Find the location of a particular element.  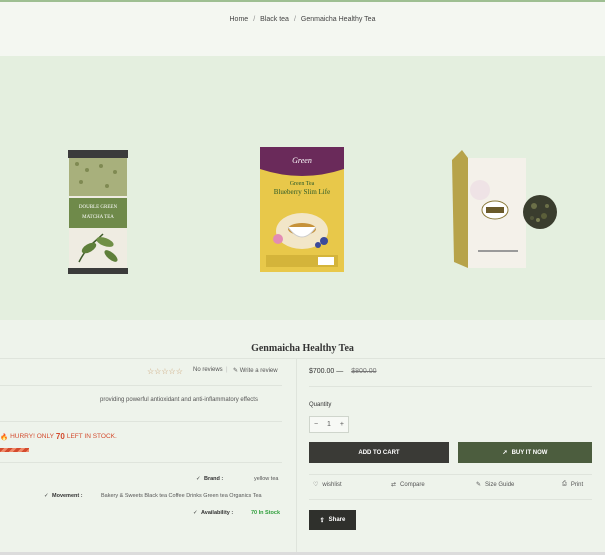

svg-text: MATCHA TEA is located at coordinates (98, 217).